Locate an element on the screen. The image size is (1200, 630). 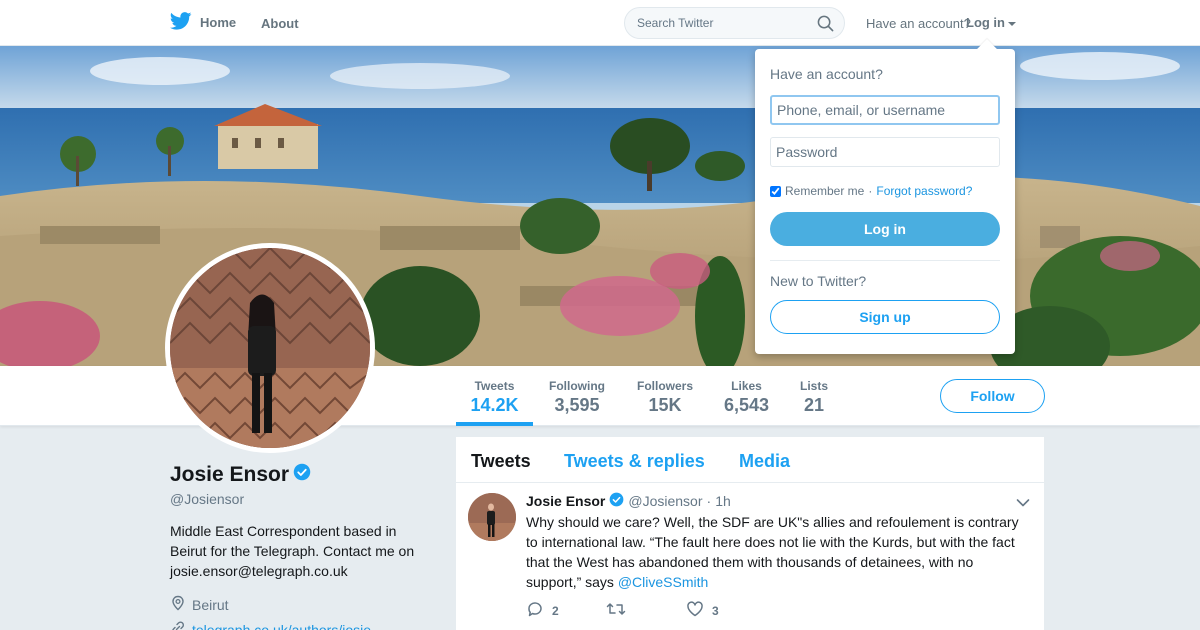
like-button: 3 is located at coordinates (726, 610).